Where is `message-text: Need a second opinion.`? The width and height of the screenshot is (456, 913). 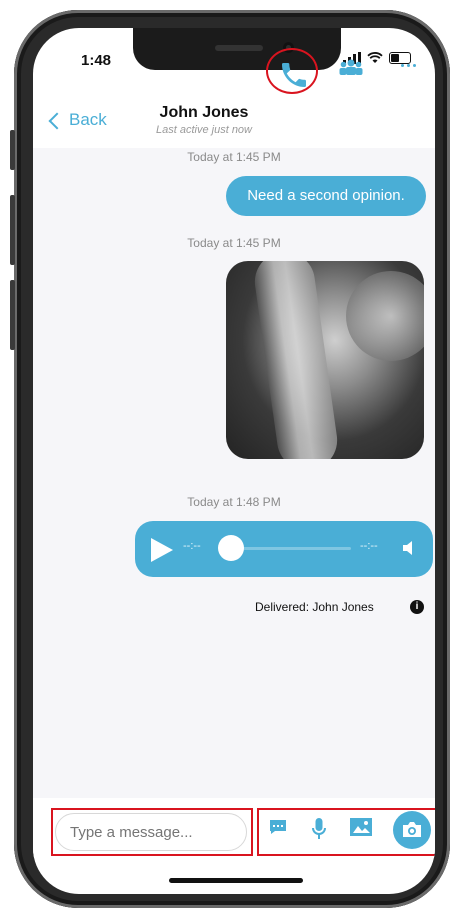 message-text: Need a second opinion. is located at coordinates (326, 195).